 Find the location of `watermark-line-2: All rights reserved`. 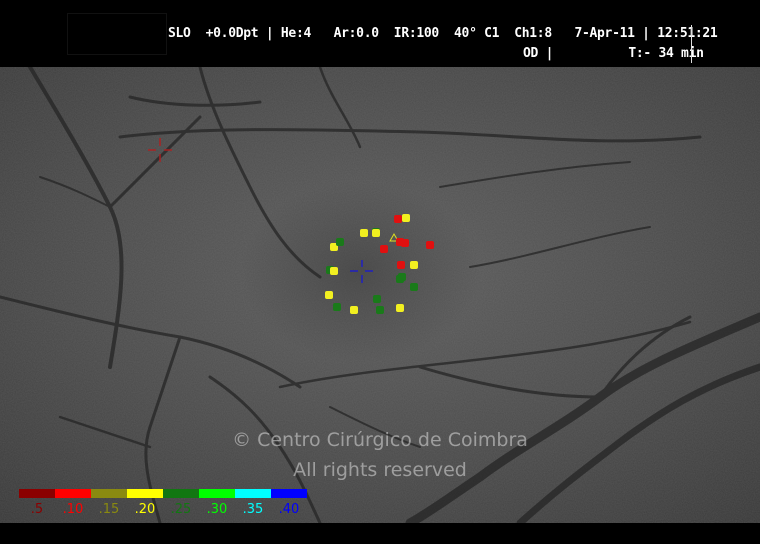

watermark-line-2: All rights reserved is located at coordinates (380, 470).